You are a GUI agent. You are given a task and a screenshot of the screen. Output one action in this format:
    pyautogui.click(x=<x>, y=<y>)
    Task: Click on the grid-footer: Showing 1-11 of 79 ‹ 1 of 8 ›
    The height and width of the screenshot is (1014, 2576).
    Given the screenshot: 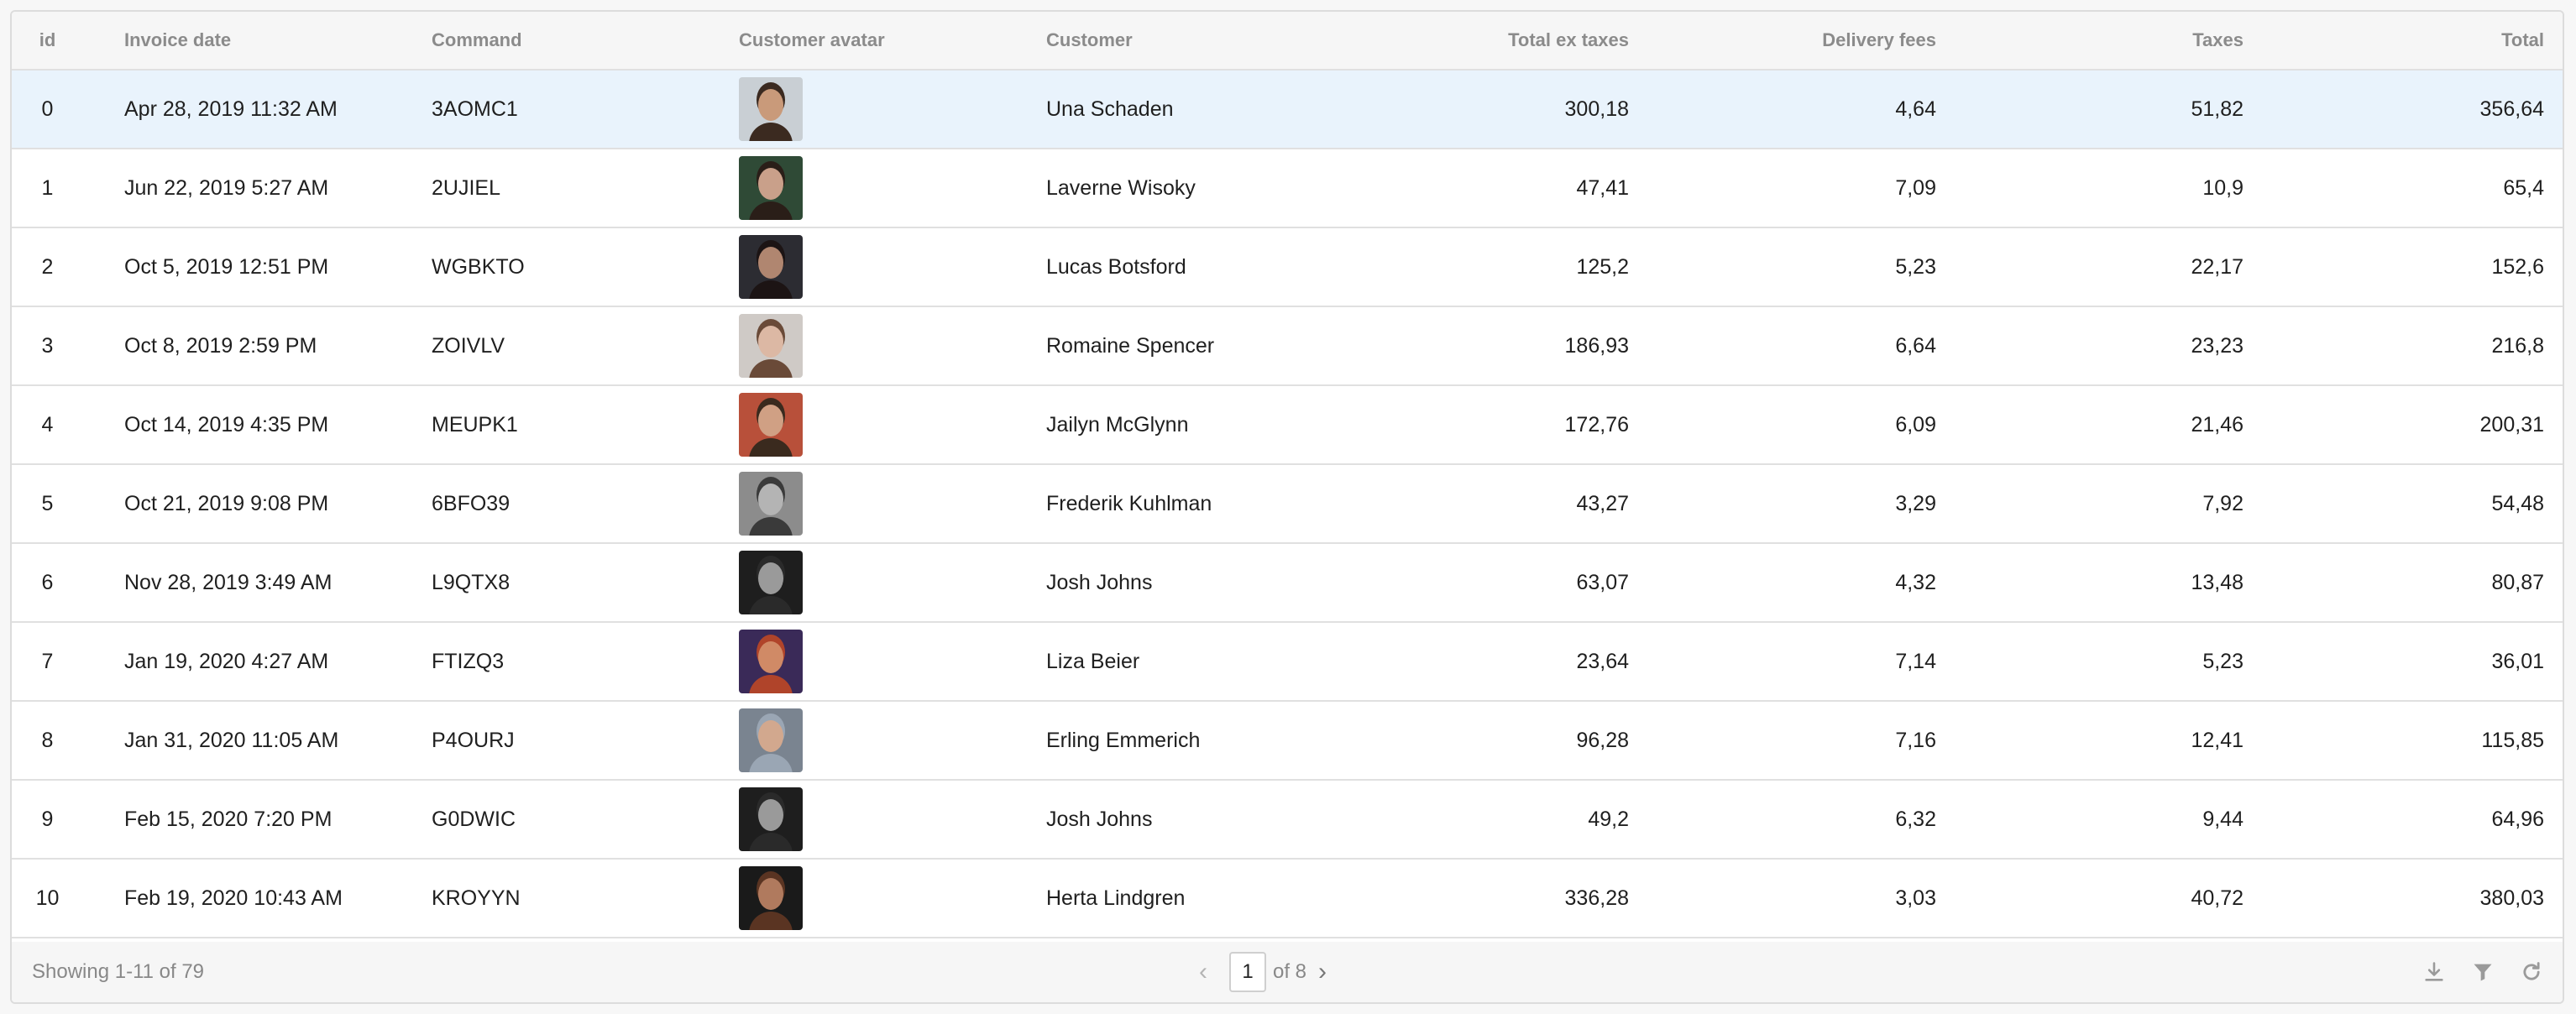 What is the action you would take?
    pyautogui.click(x=1287, y=972)
    